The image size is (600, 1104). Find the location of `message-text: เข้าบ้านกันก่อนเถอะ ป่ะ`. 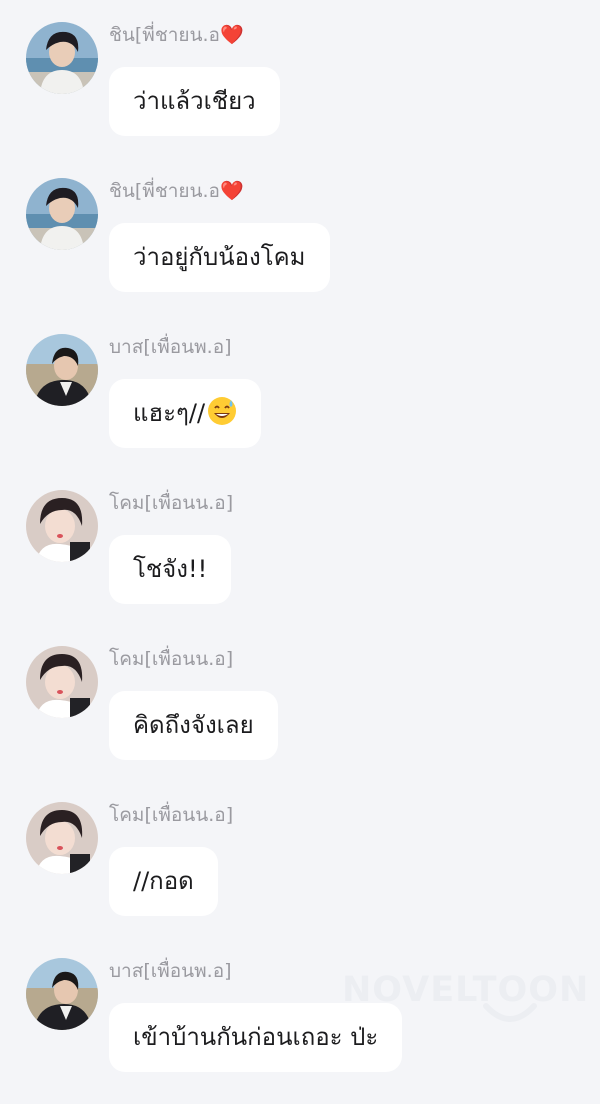

message-text: เข้าบ้านกันก่อนเถอะ ป่ะ is located at coordinates (256, 1037).